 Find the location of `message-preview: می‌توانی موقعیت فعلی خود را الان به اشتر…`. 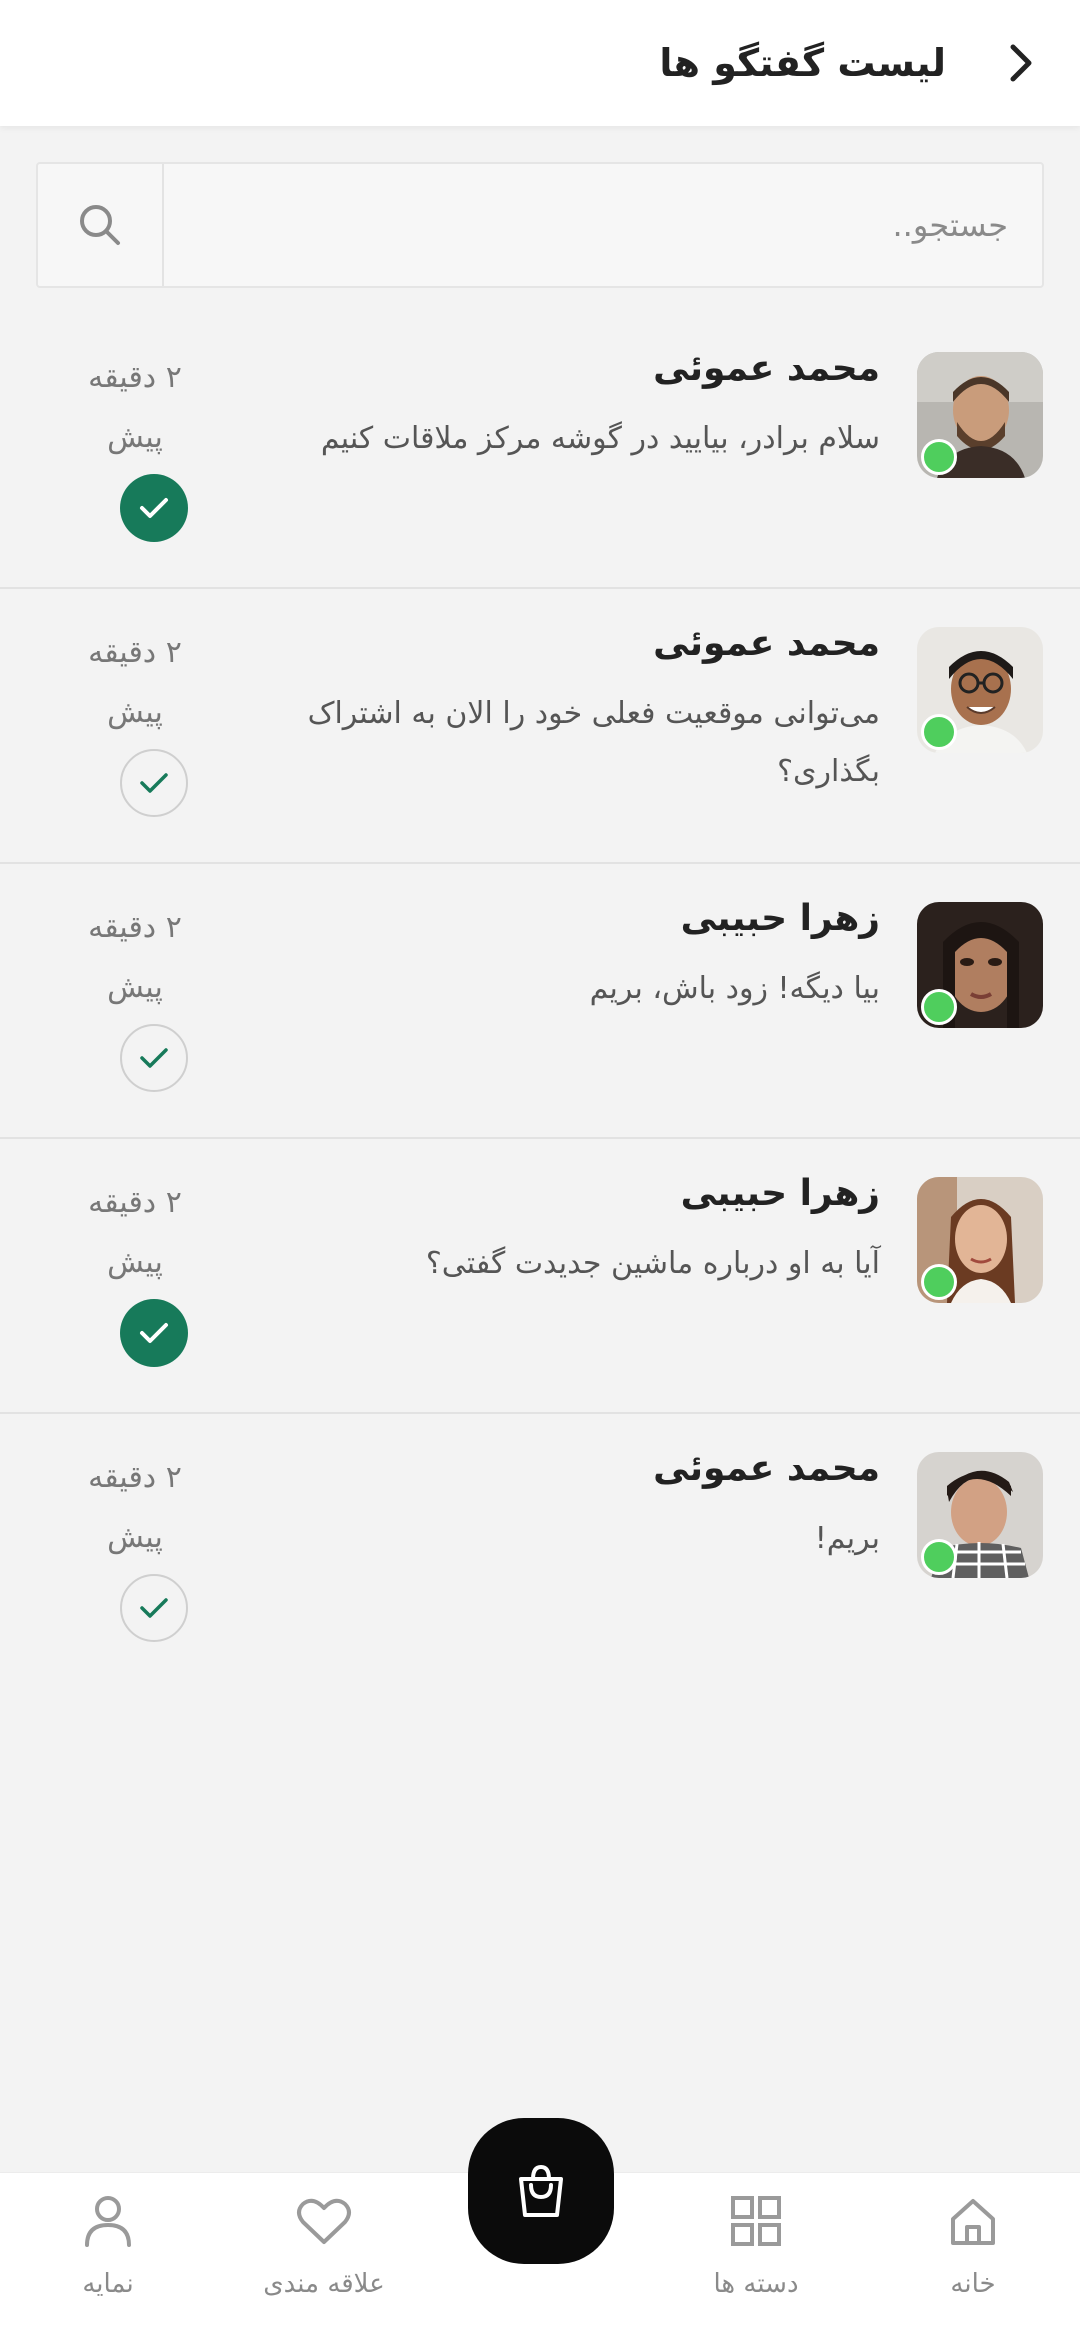

message-preview: می‌توانی موقعیت فعلی خود را الان به اشتر… is located at coordinates (593, 742).